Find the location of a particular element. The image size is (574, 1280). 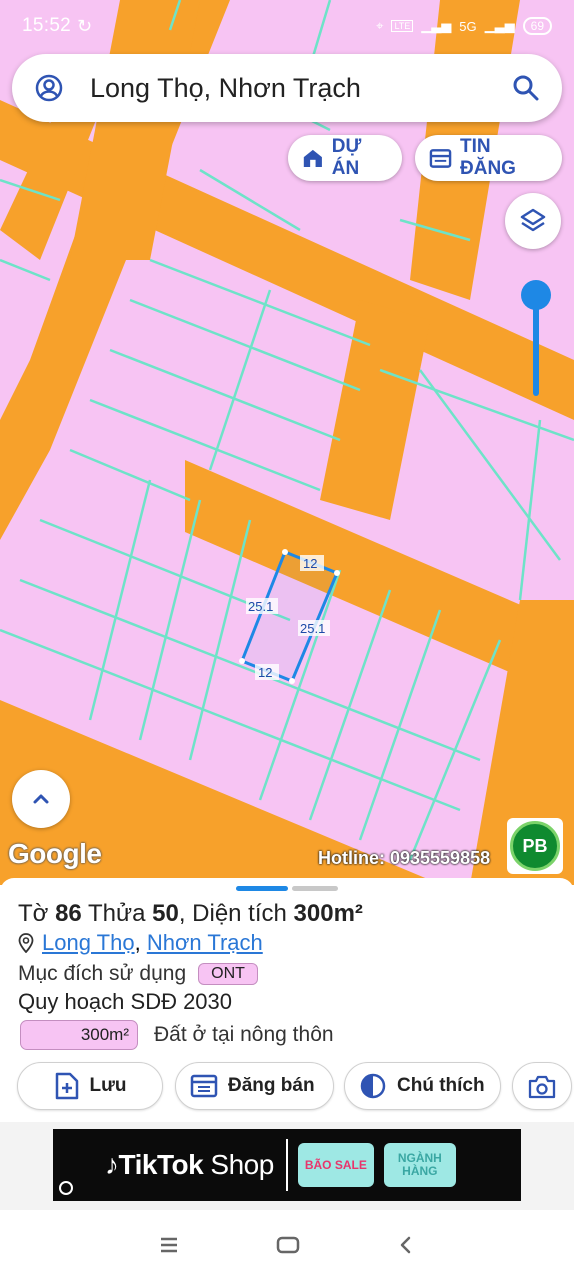

google-logo: Google is located at coordinates (55, 853).